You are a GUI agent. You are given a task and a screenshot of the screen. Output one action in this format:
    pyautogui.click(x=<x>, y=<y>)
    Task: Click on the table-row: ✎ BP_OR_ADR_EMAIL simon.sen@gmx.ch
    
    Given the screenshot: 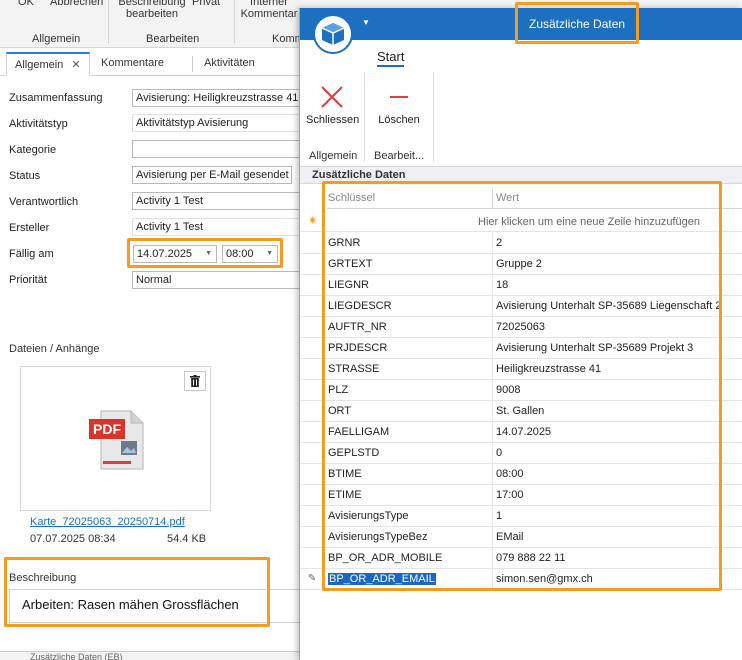 What is the action you would take?
    pyautogui.click(x=521, y=579)
    